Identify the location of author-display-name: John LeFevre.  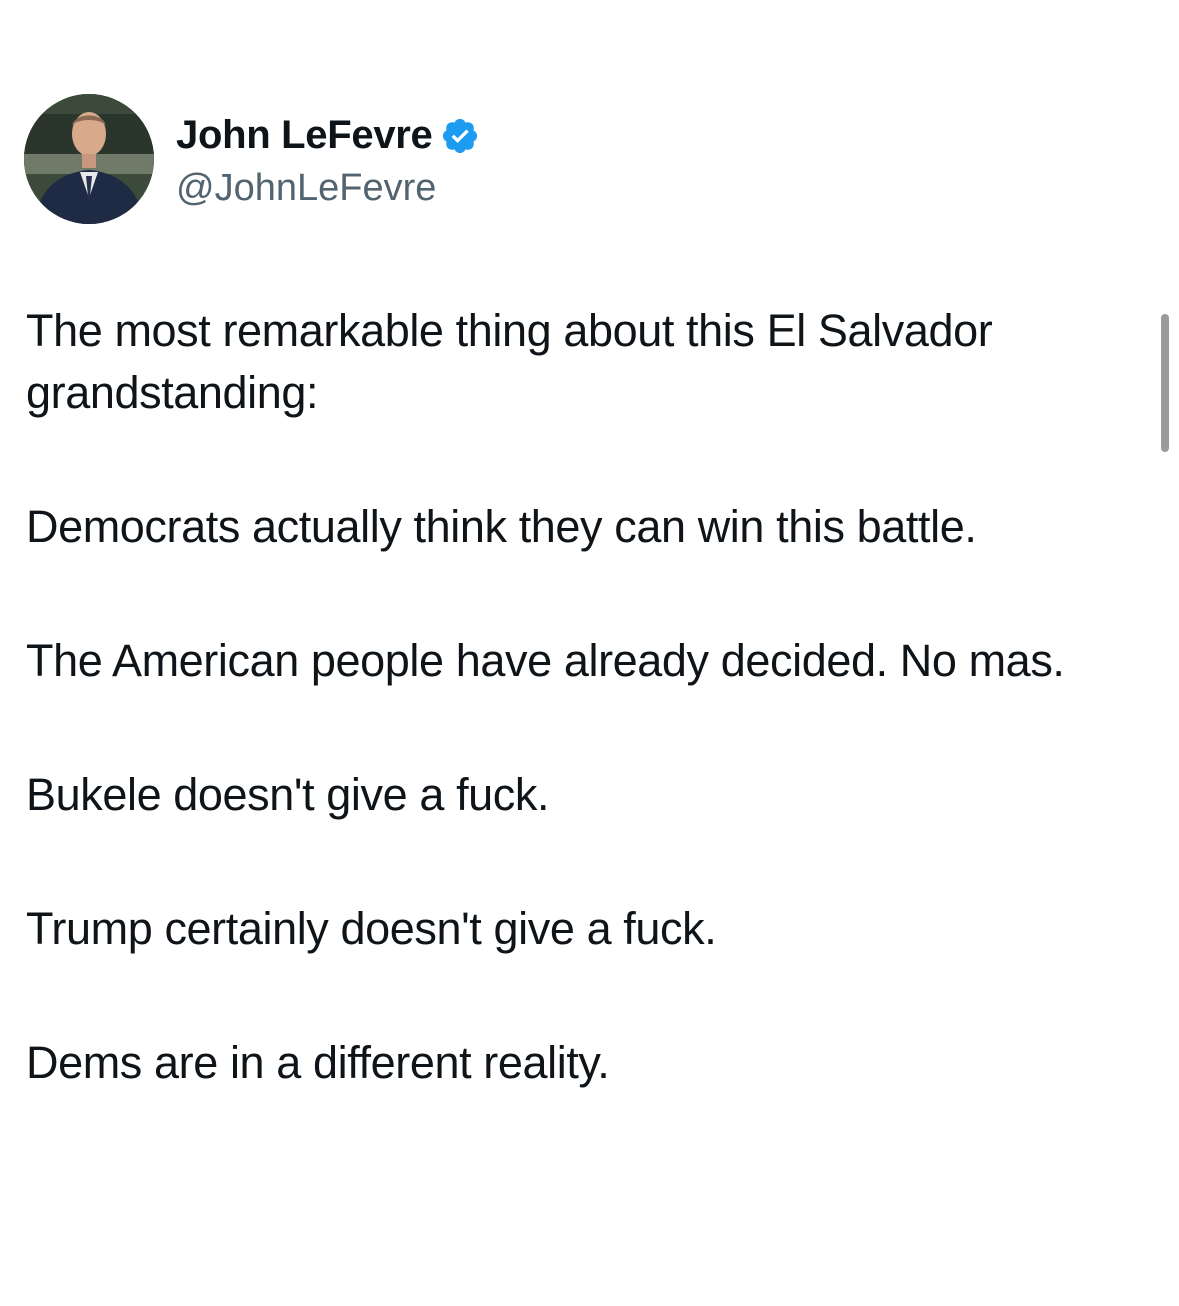
(304, 135).